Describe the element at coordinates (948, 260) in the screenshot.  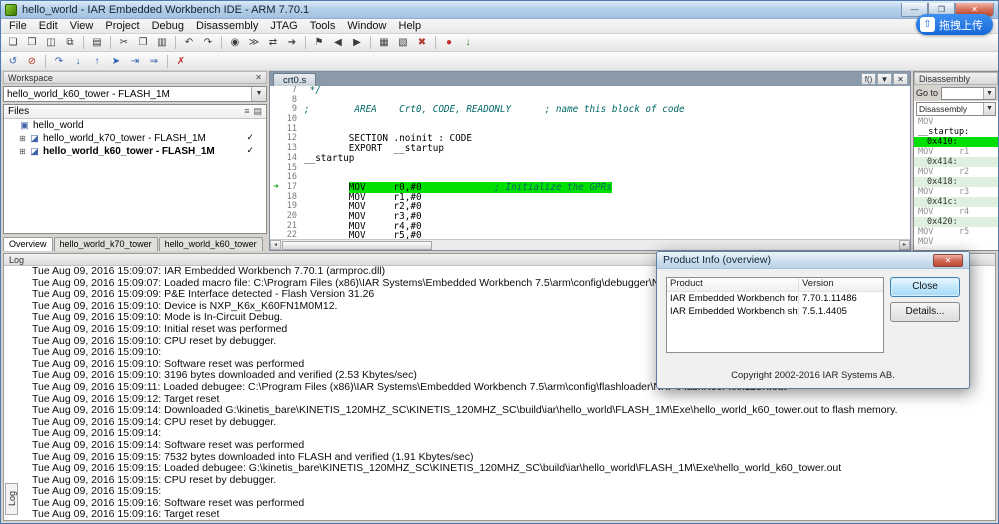
I see `dialog-close-icon: ✕` at that location.